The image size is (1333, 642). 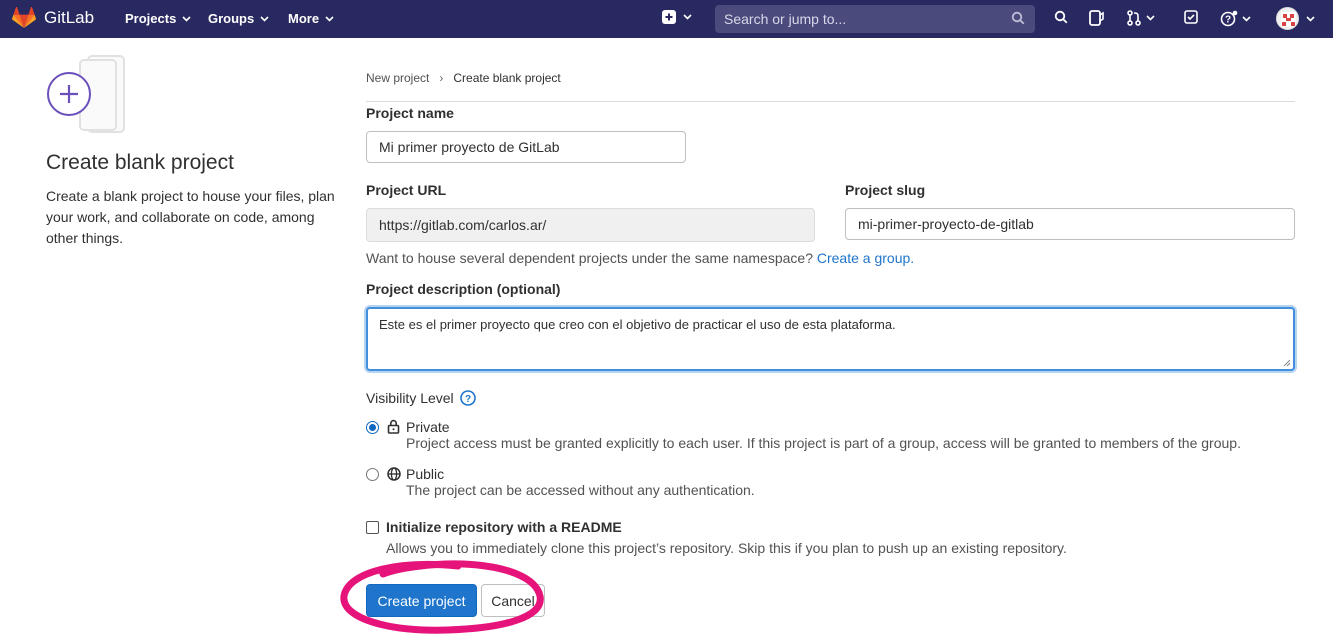 I want to click on issues-icon, so click(x=1096, y=18).